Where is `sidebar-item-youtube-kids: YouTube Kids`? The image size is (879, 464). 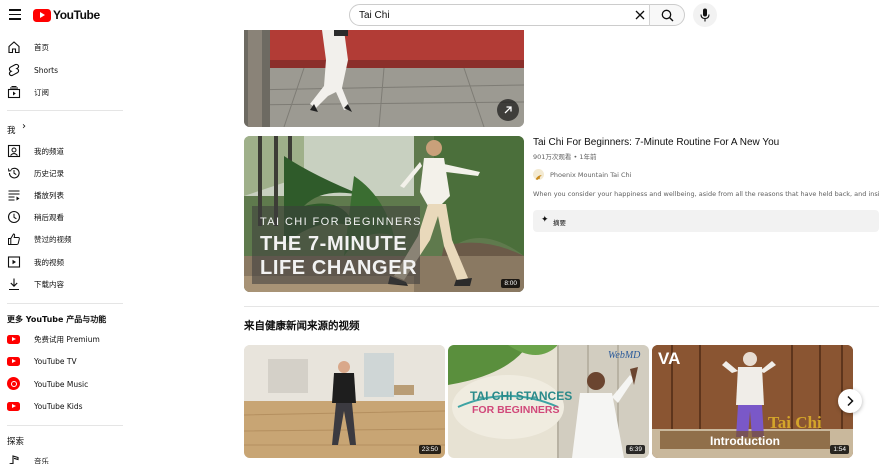 sidebar-item-youtube-kids: YouTube Kids is located at coordinates (61, 406).